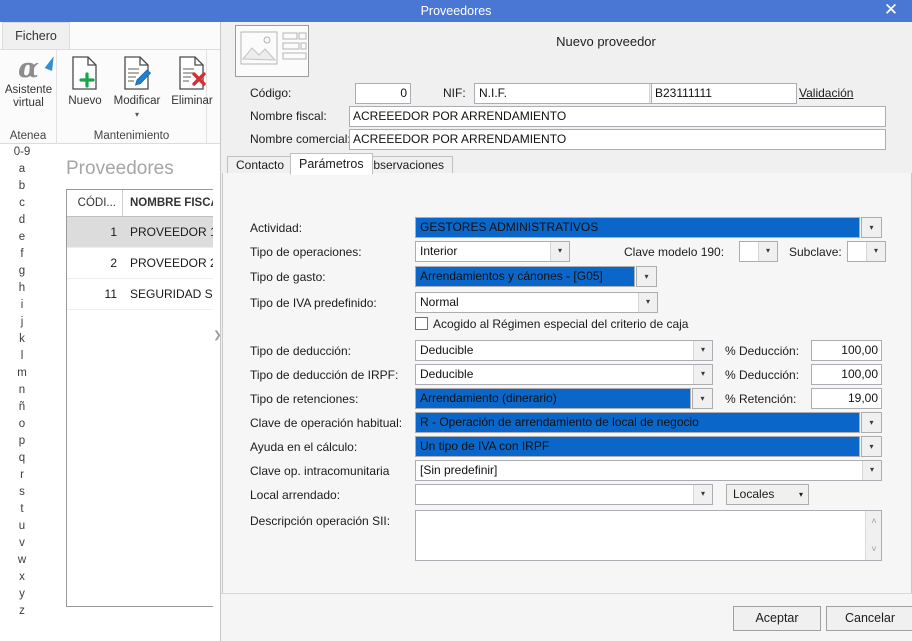 The height and width of the screenshot is (641, 912). I want to click on nif-input: B23111111, so click(724, 93).